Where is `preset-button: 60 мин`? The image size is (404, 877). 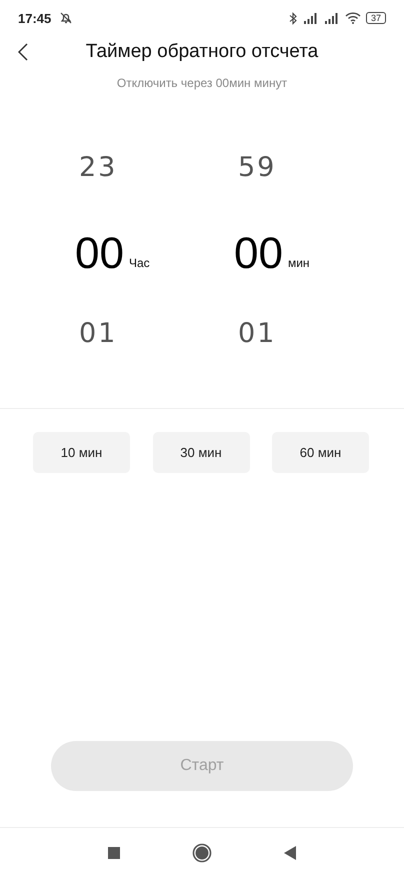 preset-button: 60 мин is located at coordinates (320, 452).